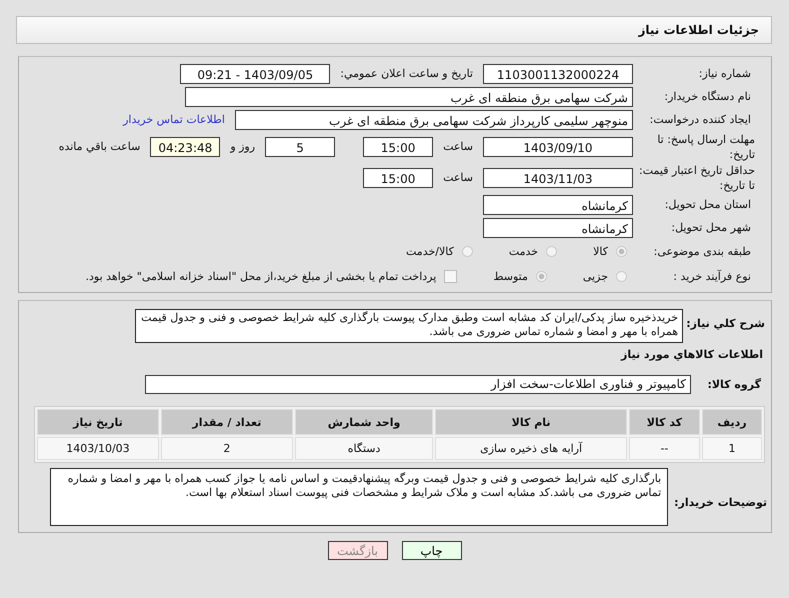 This screenshot has height=598, width=789. What do you see at coordinates (98, 422) in the screenshot?
I see `column-header: تاریخ نیاز` at bounding box center [98, 422].